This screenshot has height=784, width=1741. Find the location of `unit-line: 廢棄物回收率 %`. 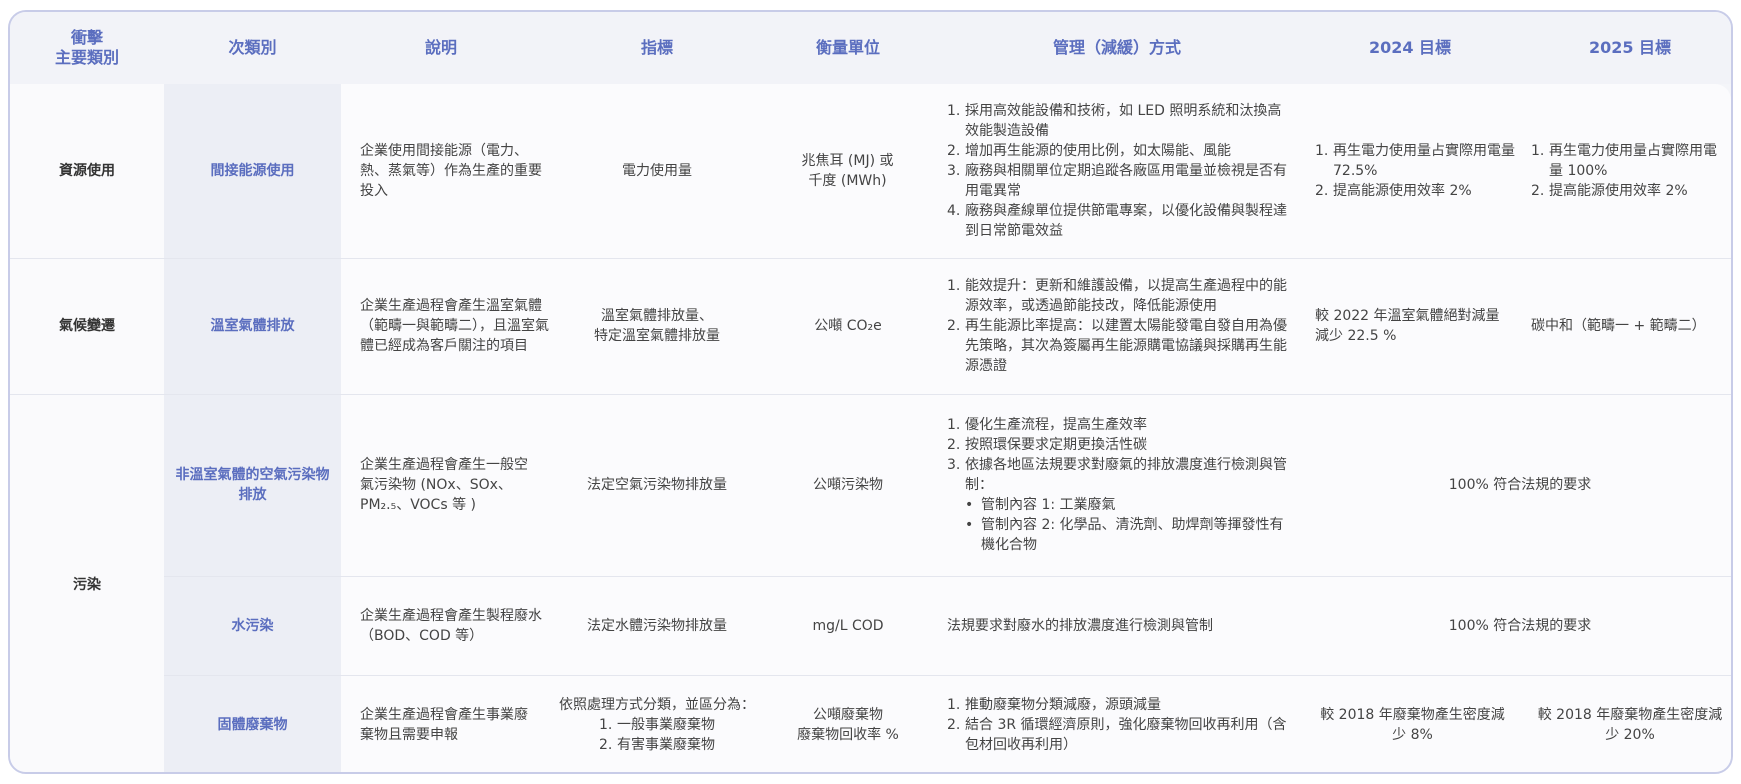

unit-line: 廢棄物回收率 % is located at coordinates (848, 734).